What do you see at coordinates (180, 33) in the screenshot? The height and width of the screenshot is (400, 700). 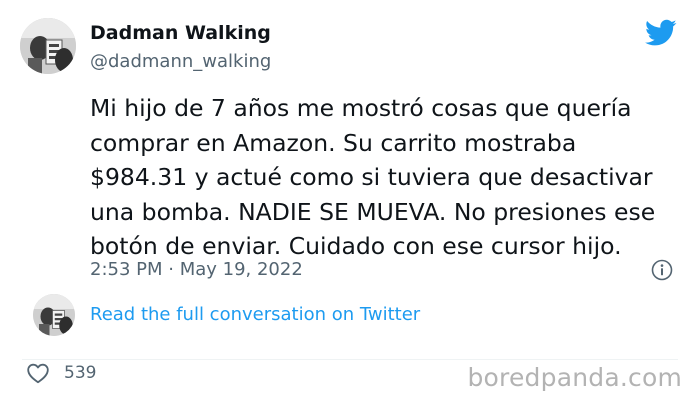 I see `display-name: Dadman Walking` at bounding box center [180, 33].